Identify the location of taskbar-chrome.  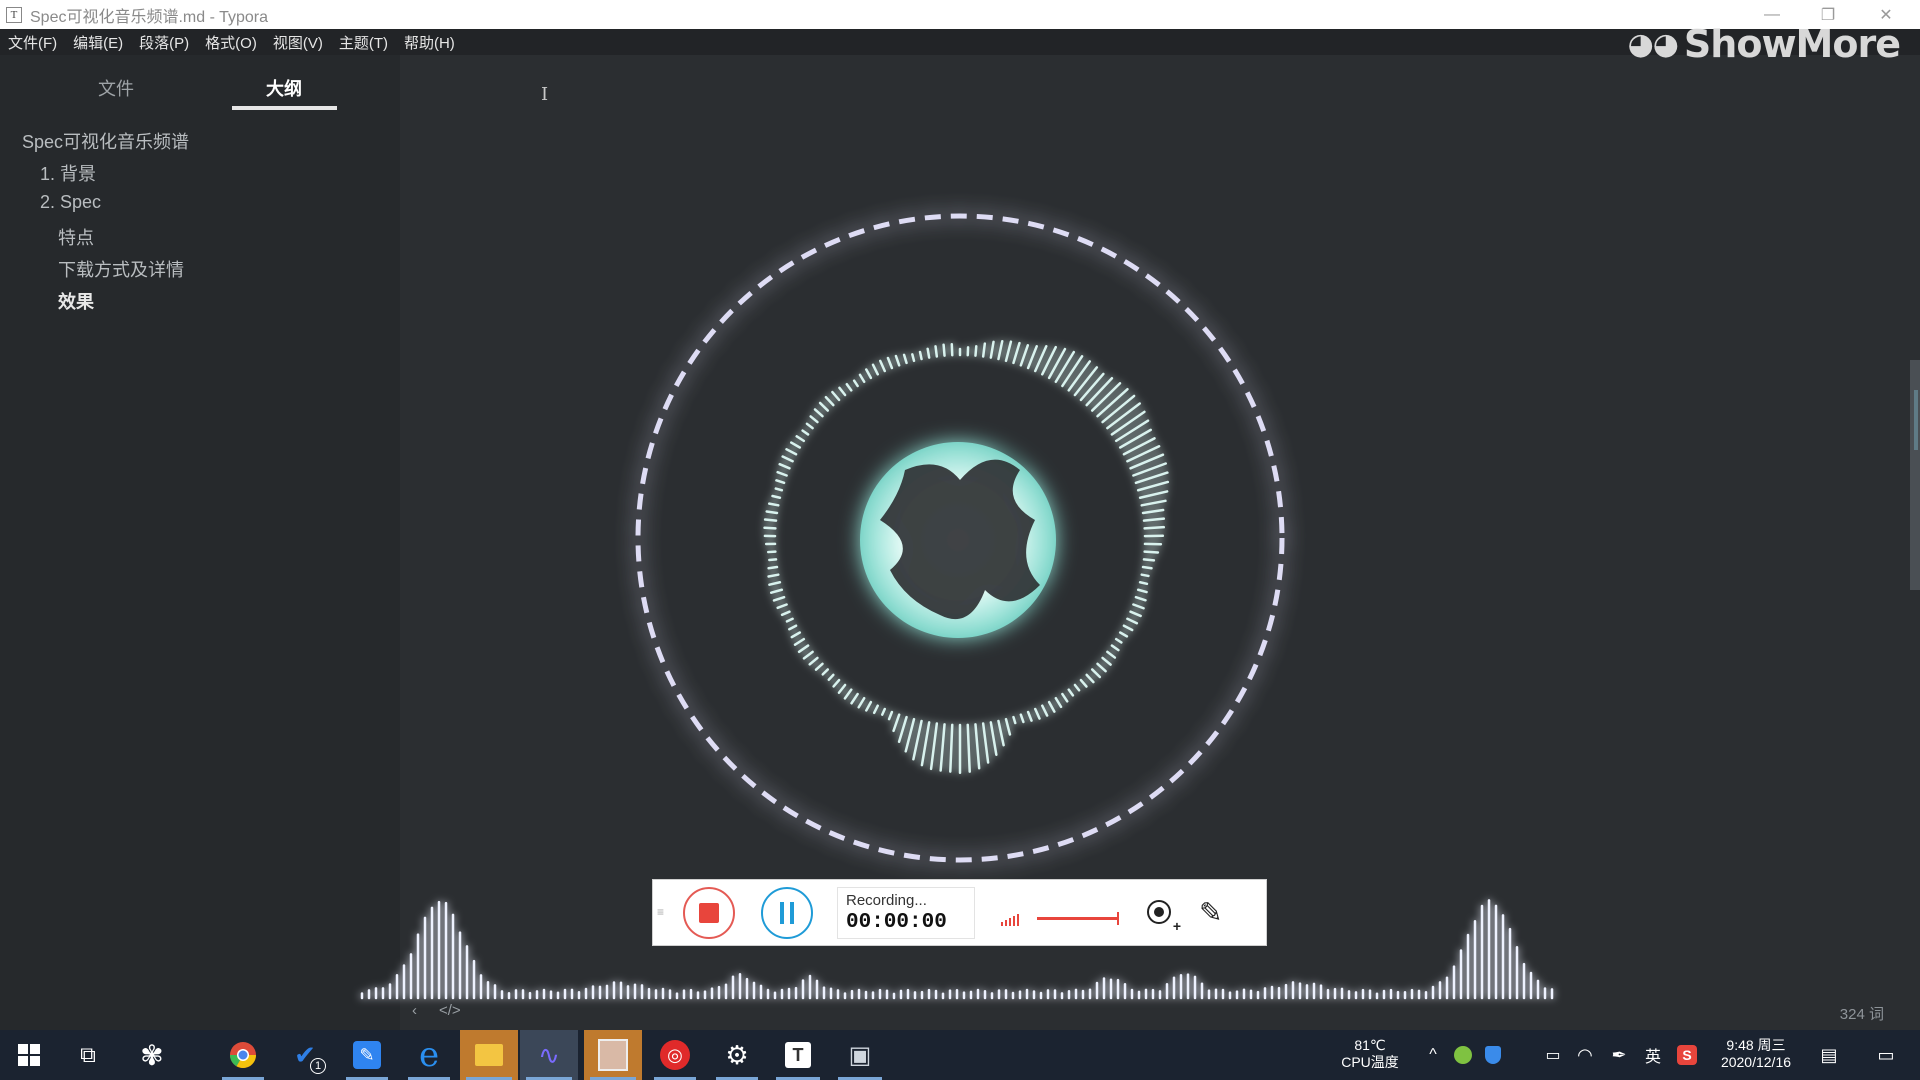
(243, 1055).